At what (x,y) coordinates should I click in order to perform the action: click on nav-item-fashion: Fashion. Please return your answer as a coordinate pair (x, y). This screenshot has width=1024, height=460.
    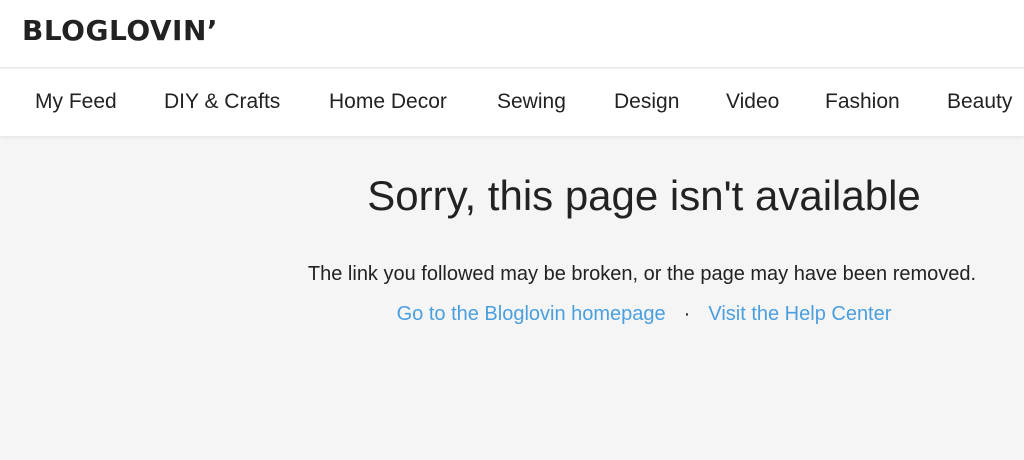
    Looking at the image, I should click on (862, 102).